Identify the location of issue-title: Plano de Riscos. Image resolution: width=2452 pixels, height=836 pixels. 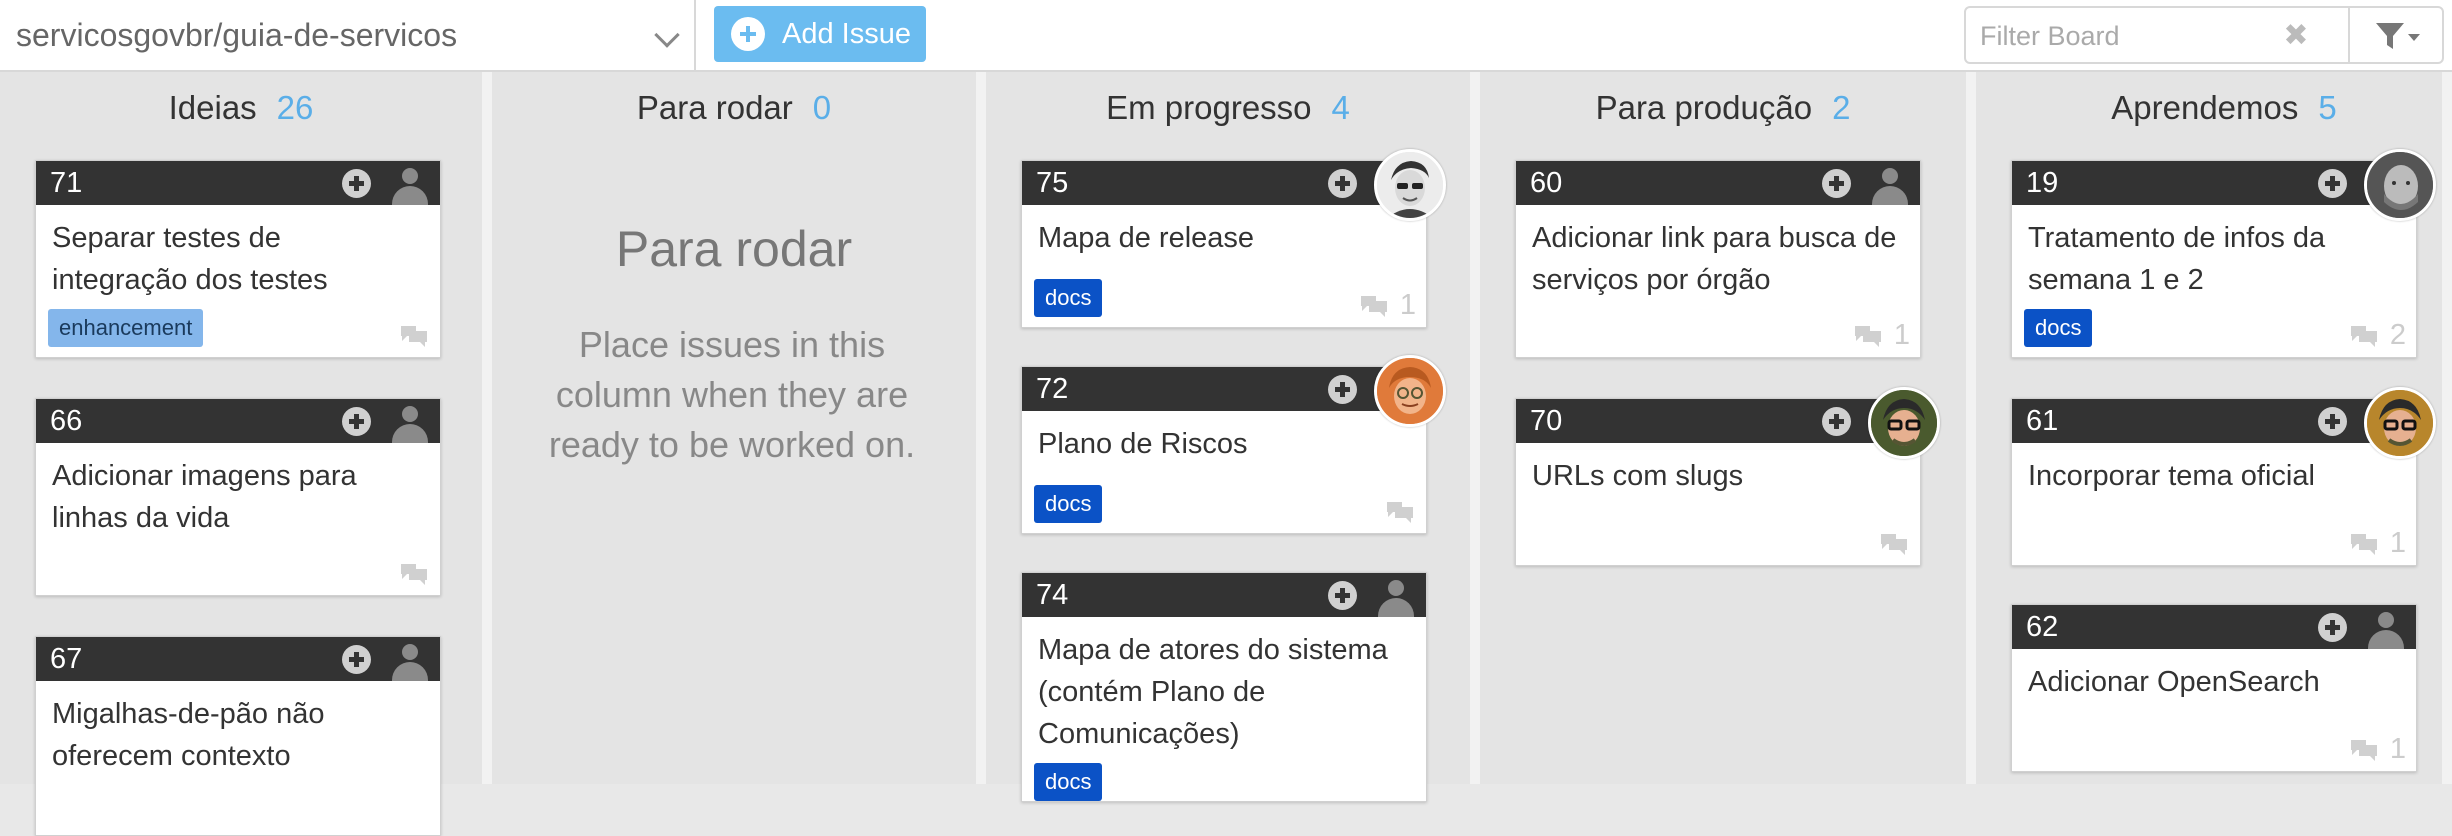
(1143, 444).